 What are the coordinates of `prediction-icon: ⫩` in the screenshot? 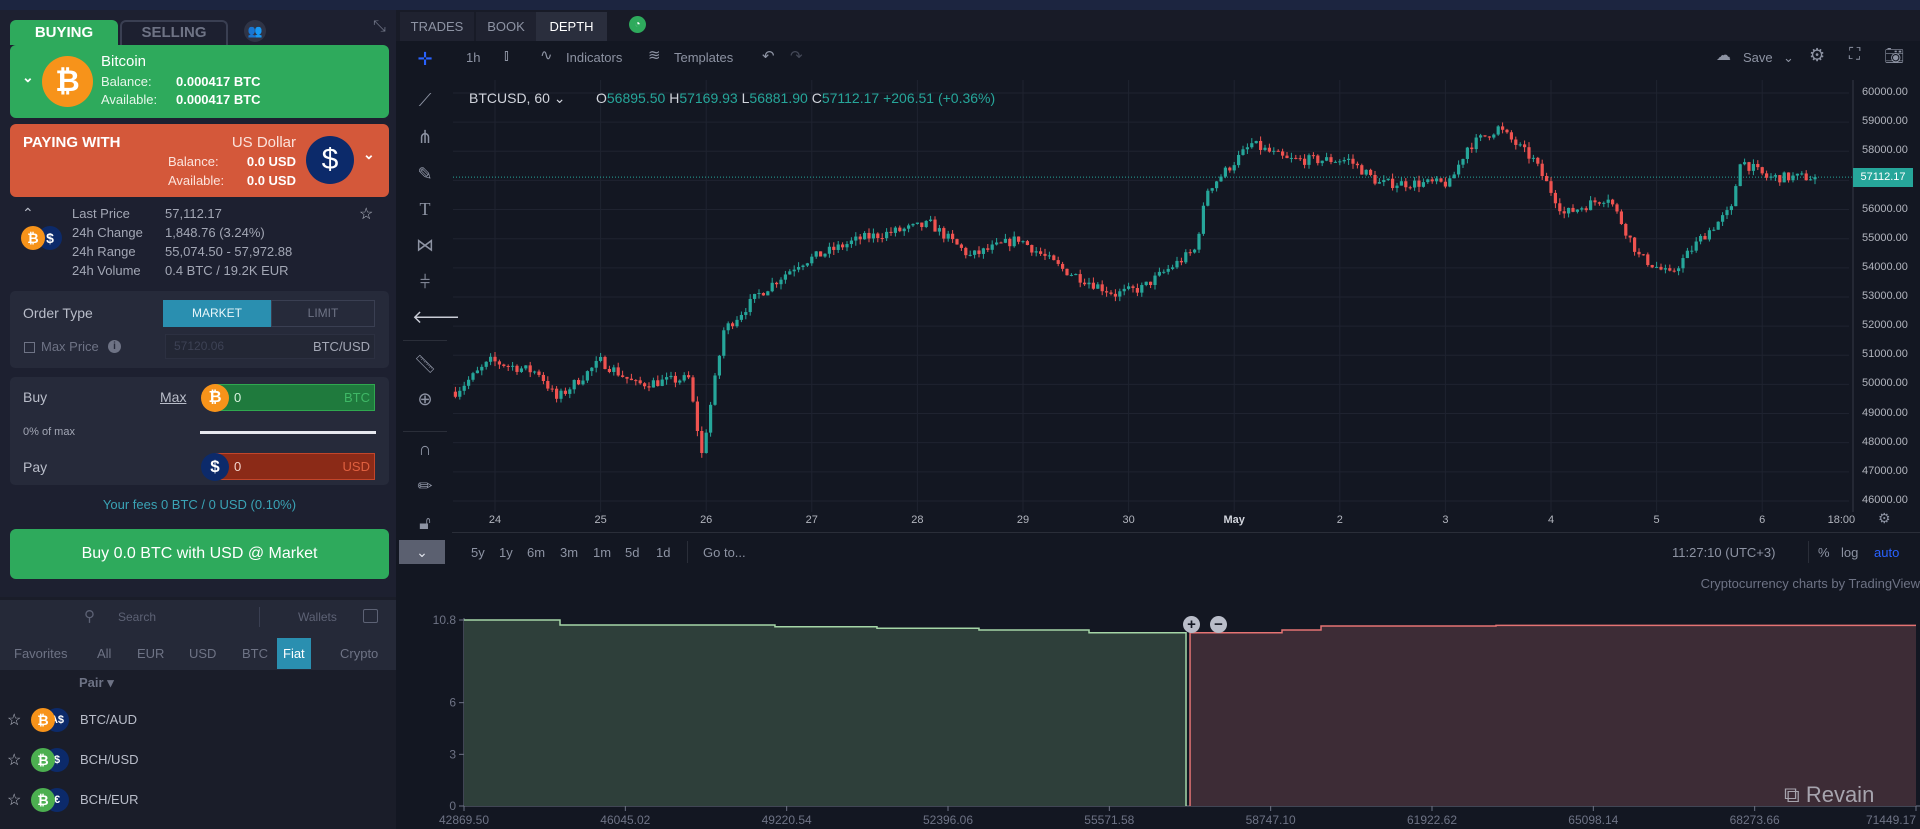 It's located at (425, 282).